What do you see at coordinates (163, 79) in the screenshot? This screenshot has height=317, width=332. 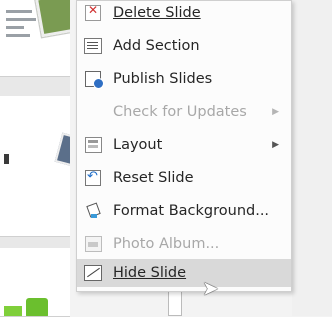 I see `menu-item-label: Publish Slides` at bounding box center [163, 79].